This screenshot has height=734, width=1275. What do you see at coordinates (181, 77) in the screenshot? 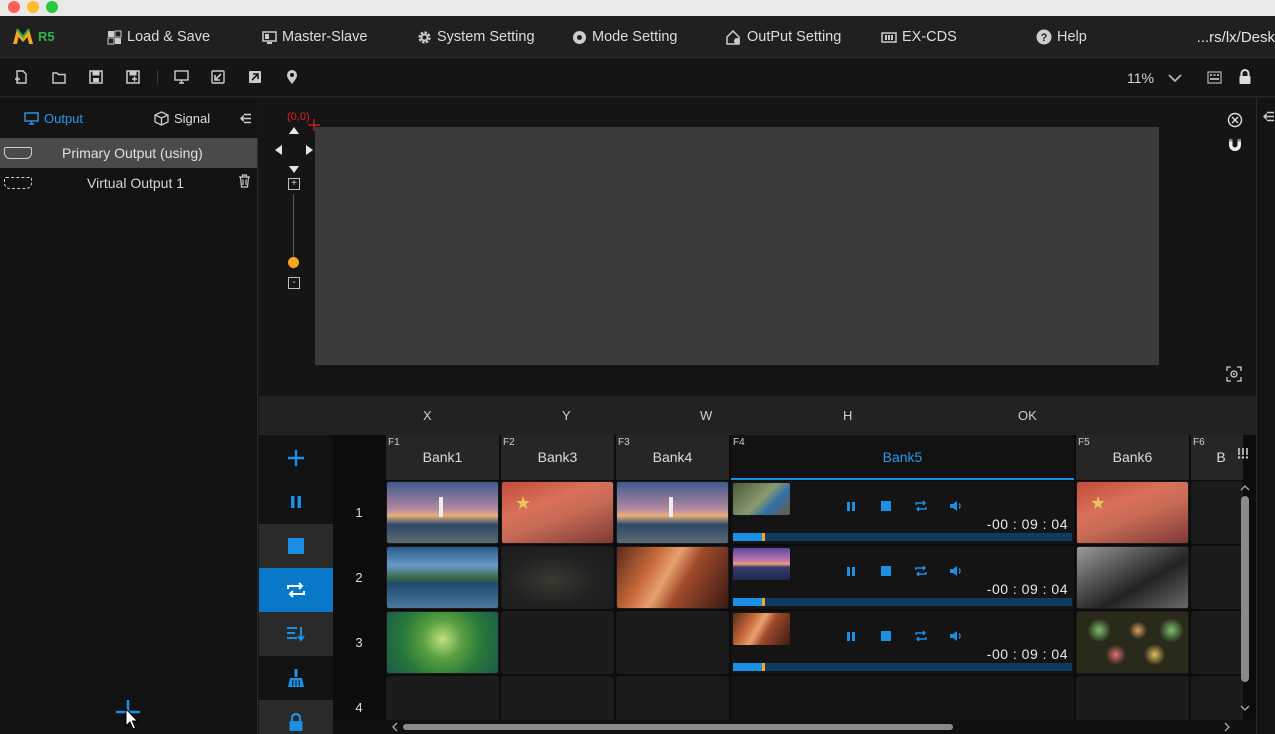
I see `monitor-icon` at bounding box center [181, 77].